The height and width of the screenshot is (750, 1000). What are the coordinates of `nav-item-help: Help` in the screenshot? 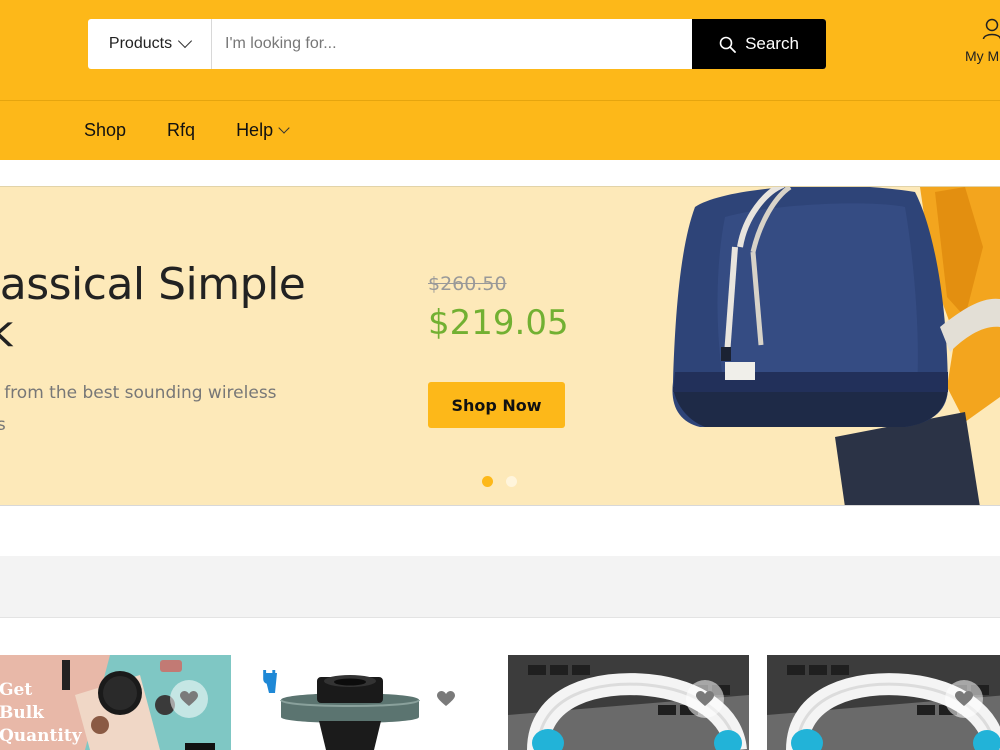 It's located at (263, 130).